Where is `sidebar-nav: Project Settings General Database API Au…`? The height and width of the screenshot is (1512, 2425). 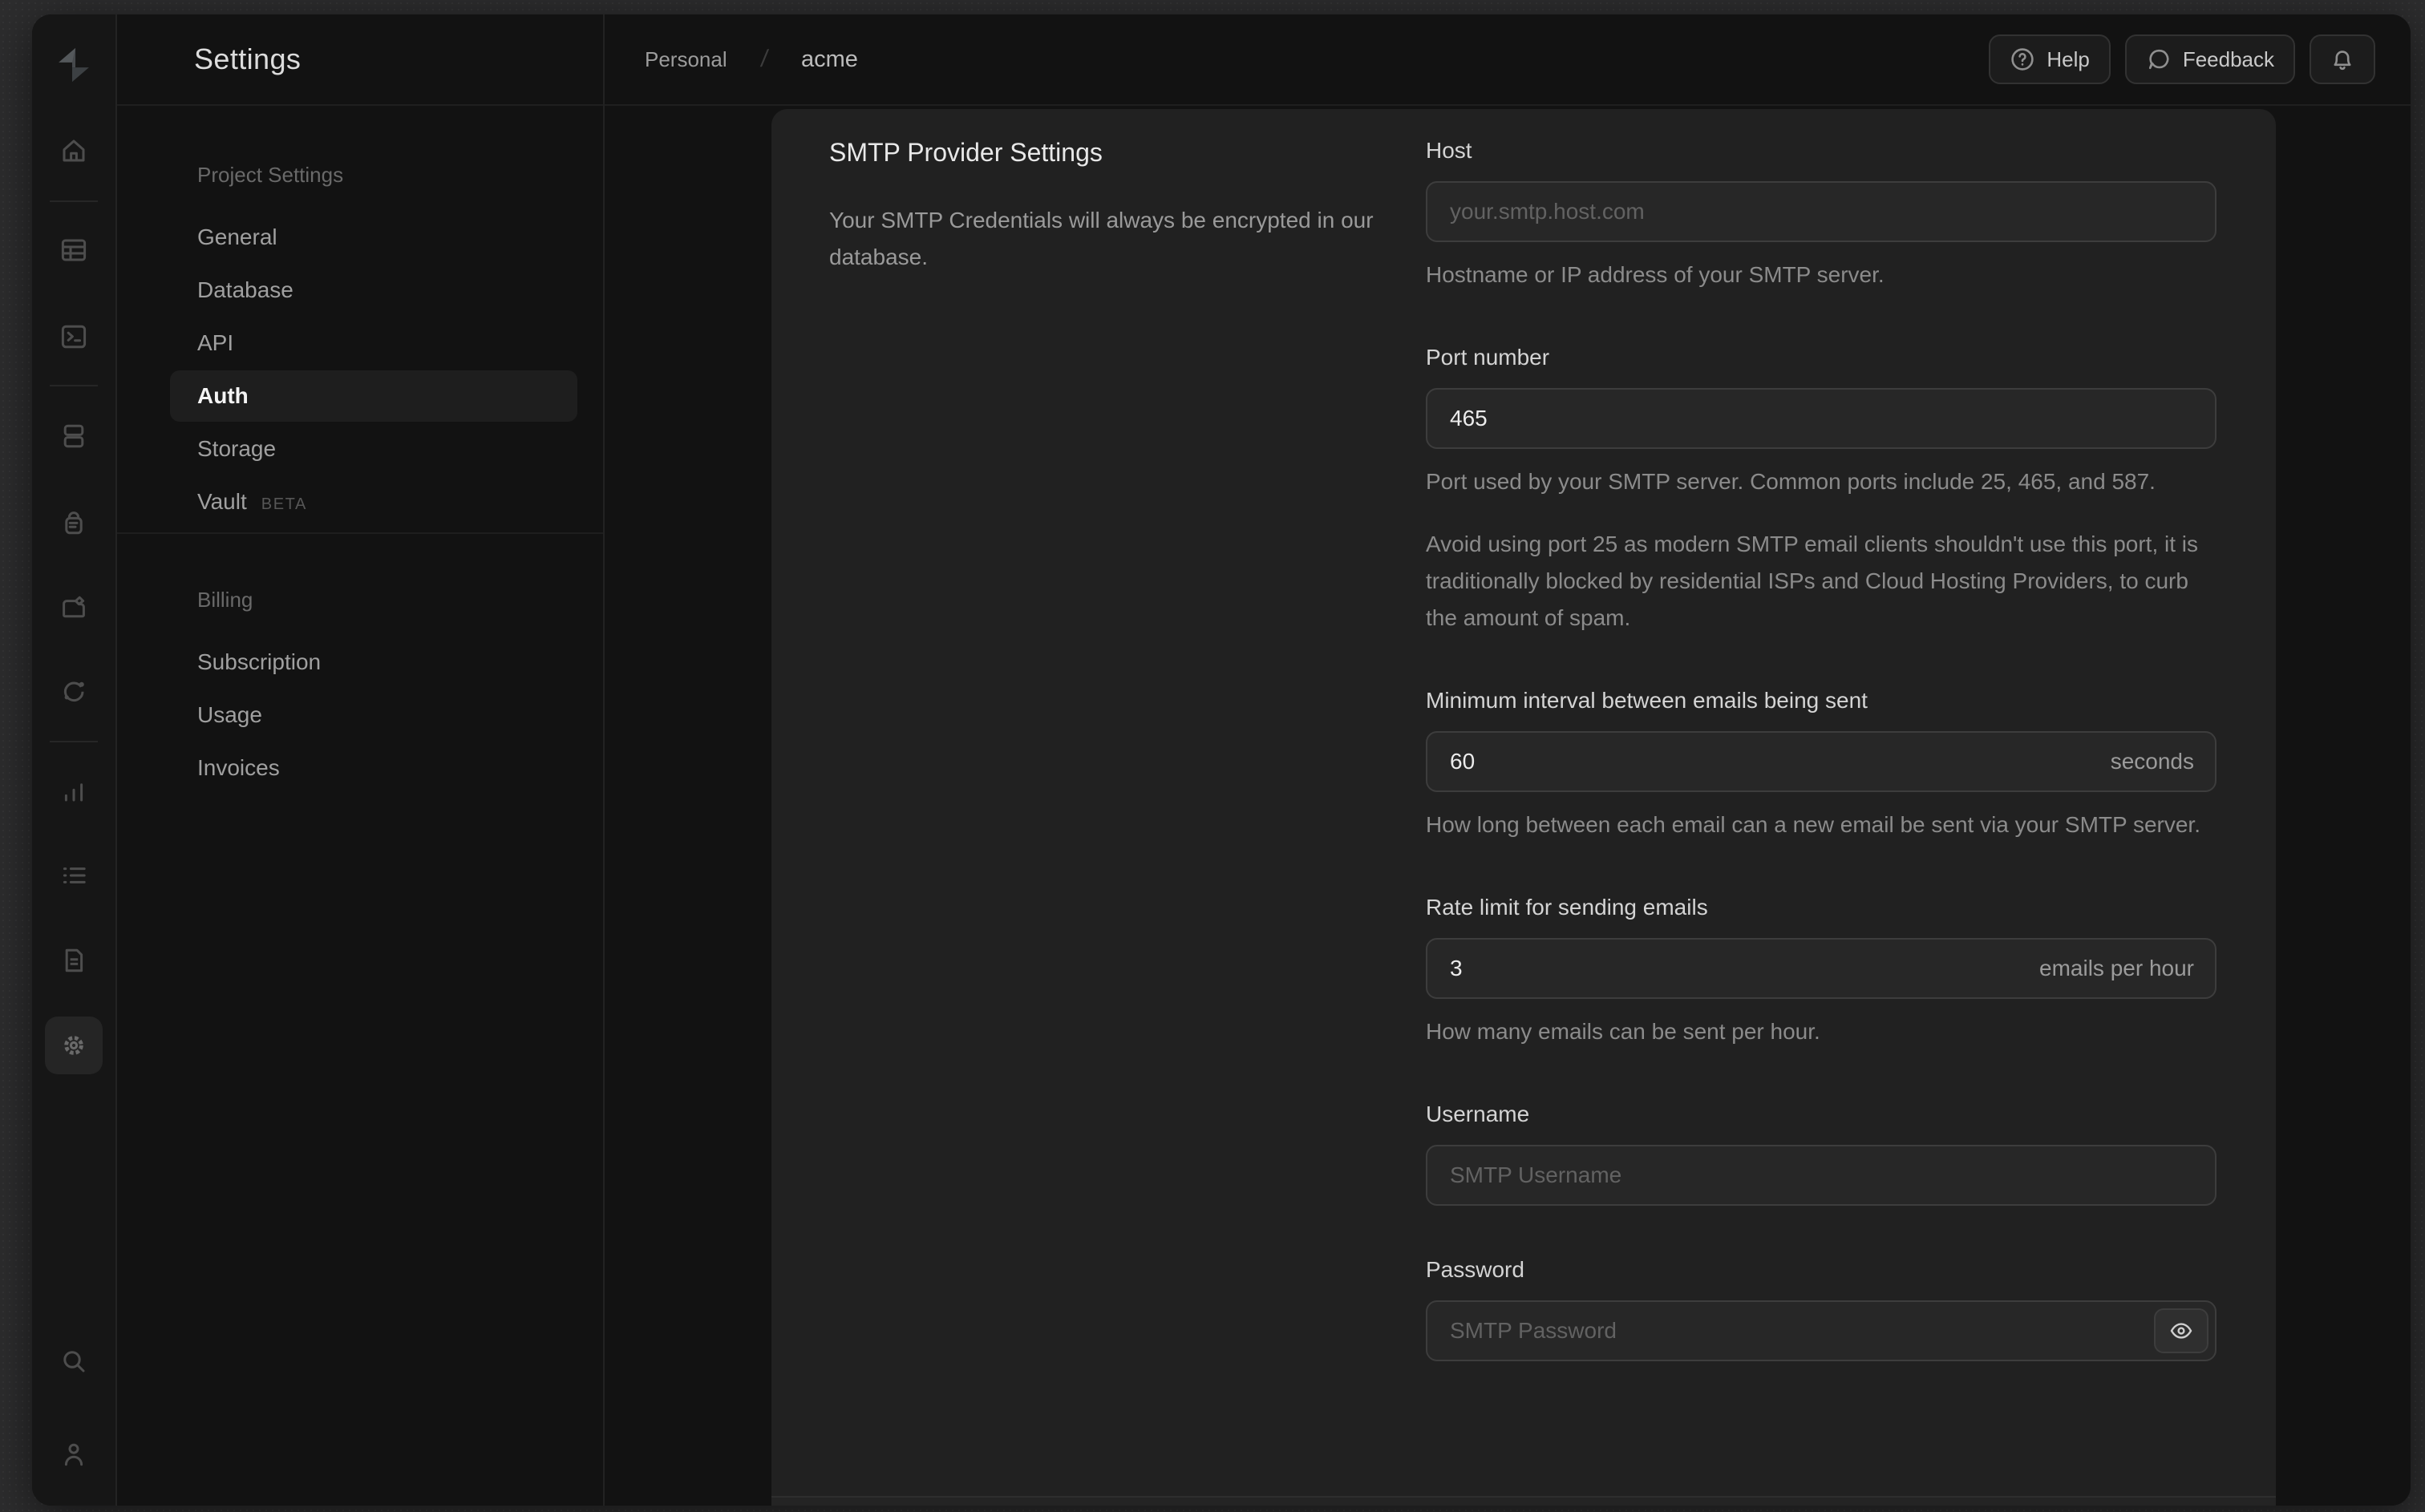 sidebar-nav: Project Settings General Database API Au… is located at coordinates (360, 451).